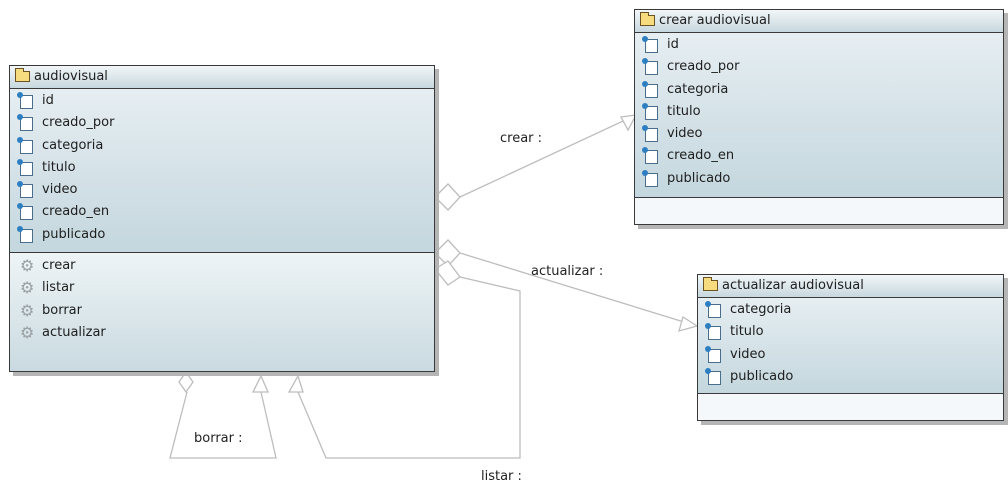 The width and height of the screenshot is (1008, 488). I want to click on attributes-compartment: categoria titulo video publicado, so click(850, 346).